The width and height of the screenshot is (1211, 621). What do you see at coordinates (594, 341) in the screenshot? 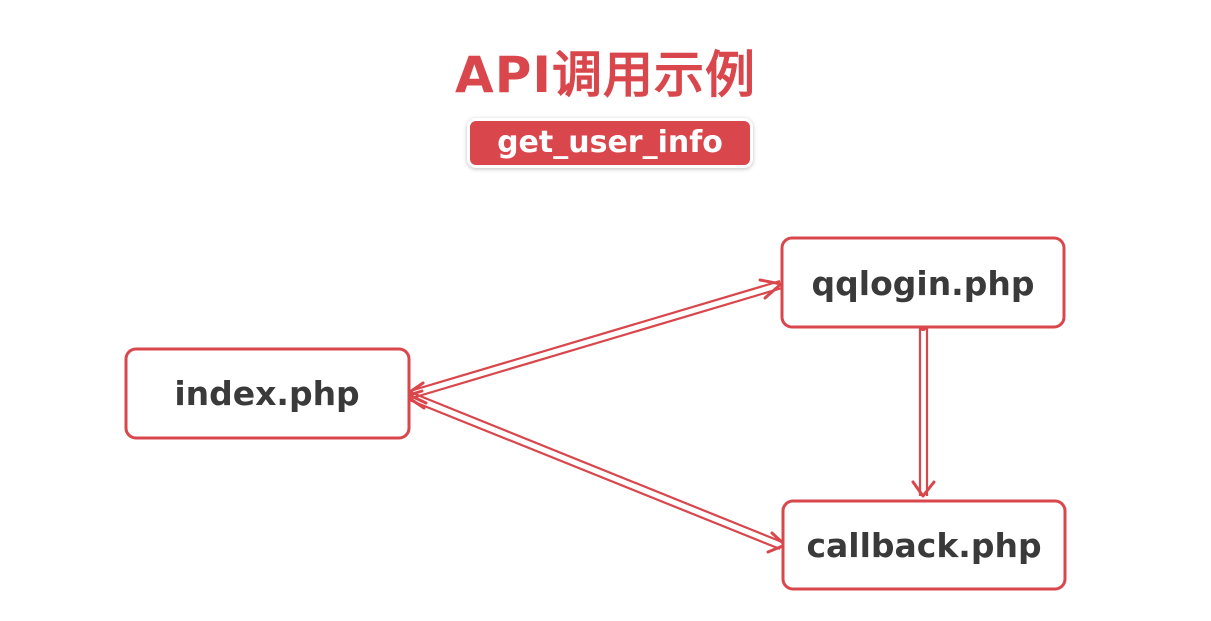
I see `edge-index-qqlogin` at bounding box center [594, 341].